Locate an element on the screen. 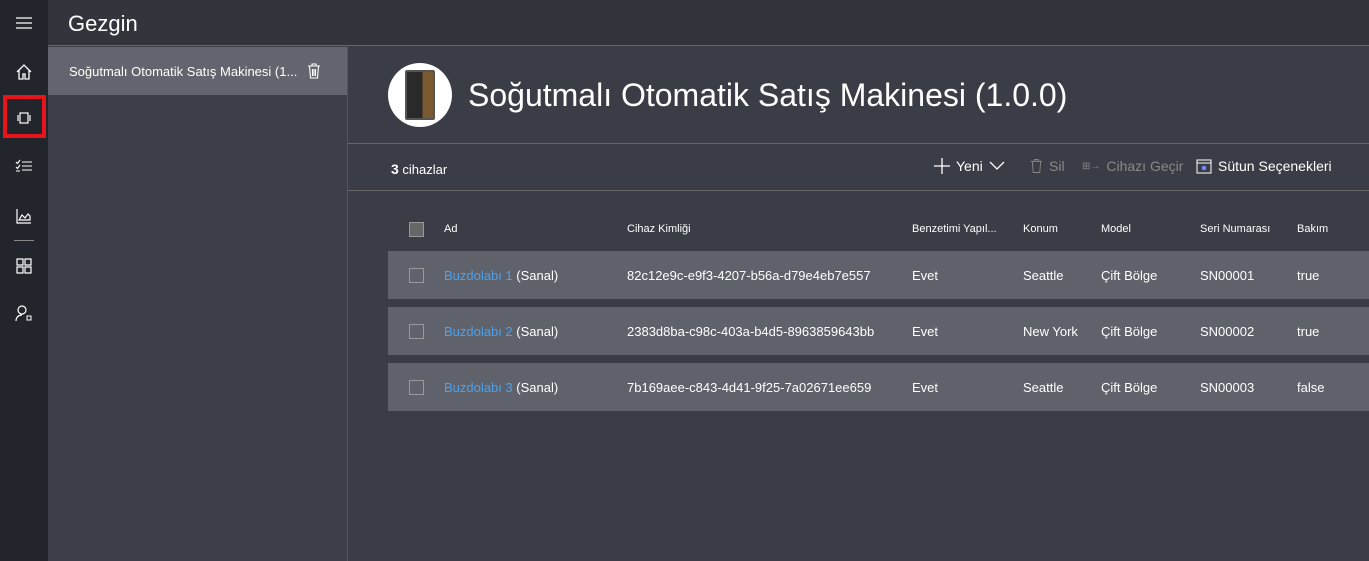 The width and height of the screenshot is (1369, 561). home-icon is located at coordinates (24, 72).